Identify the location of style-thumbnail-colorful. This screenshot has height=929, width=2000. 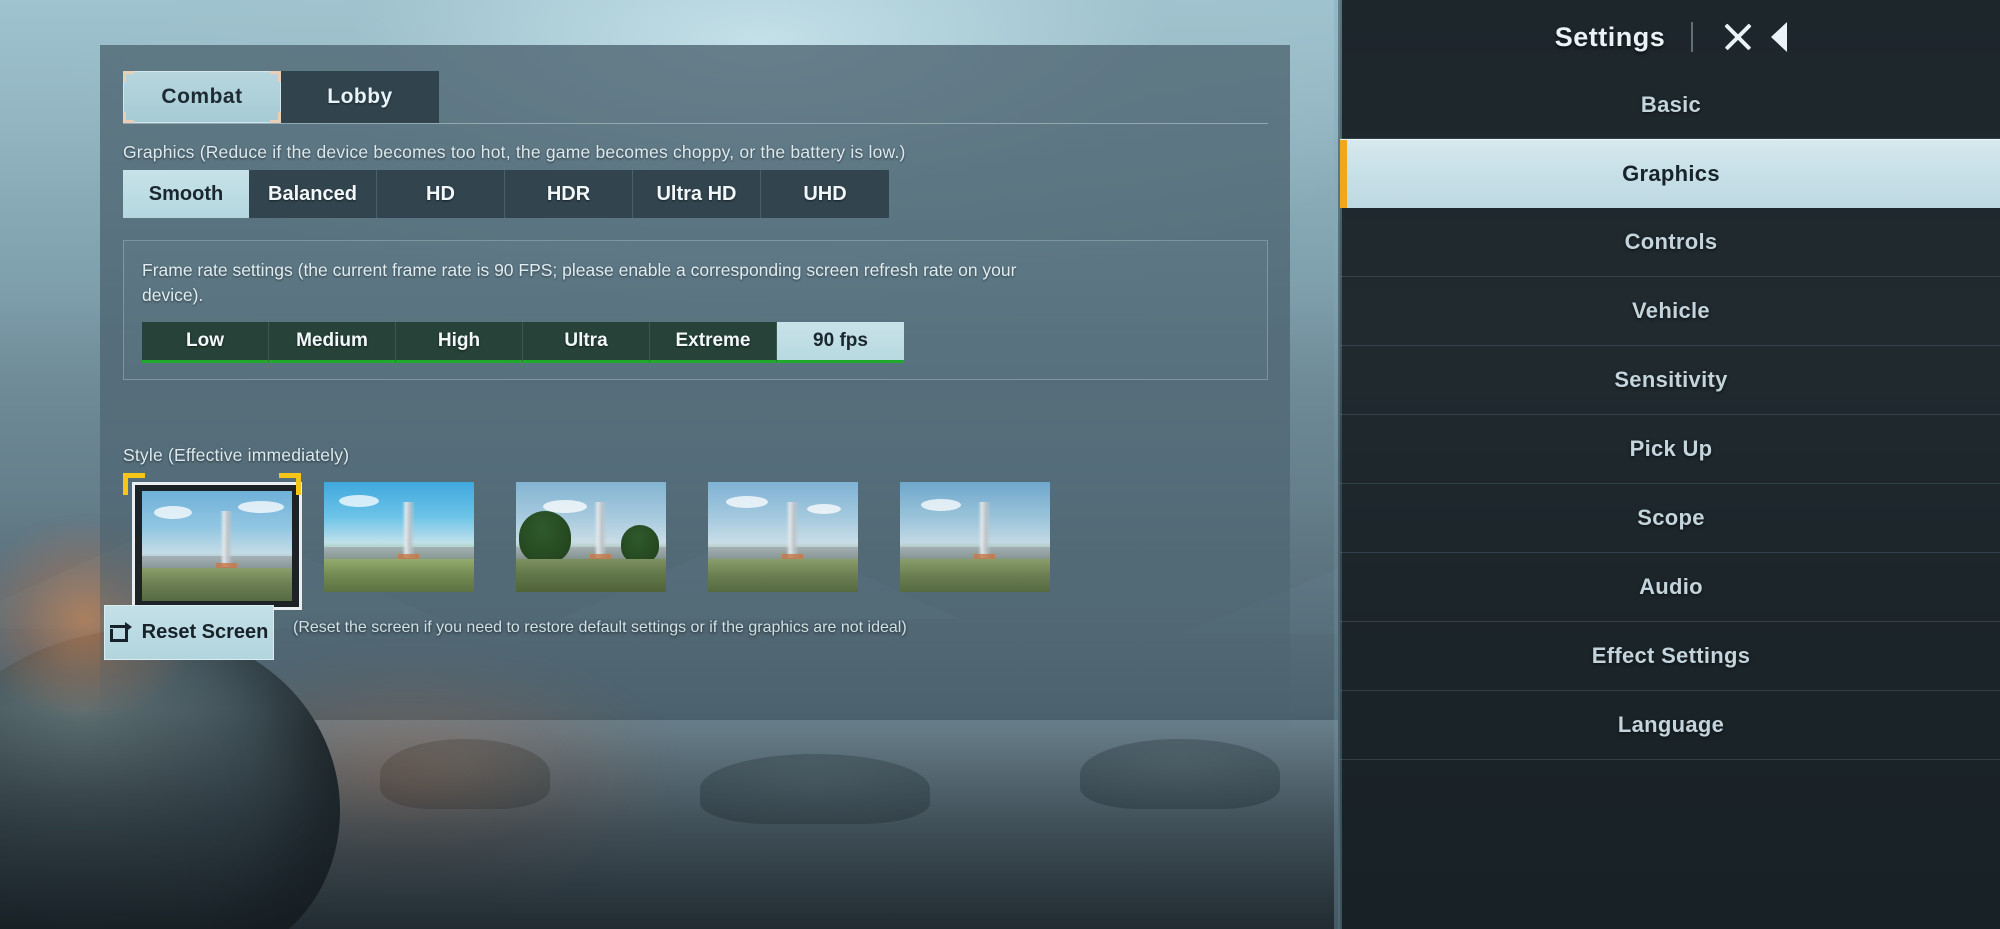
(411, 532).